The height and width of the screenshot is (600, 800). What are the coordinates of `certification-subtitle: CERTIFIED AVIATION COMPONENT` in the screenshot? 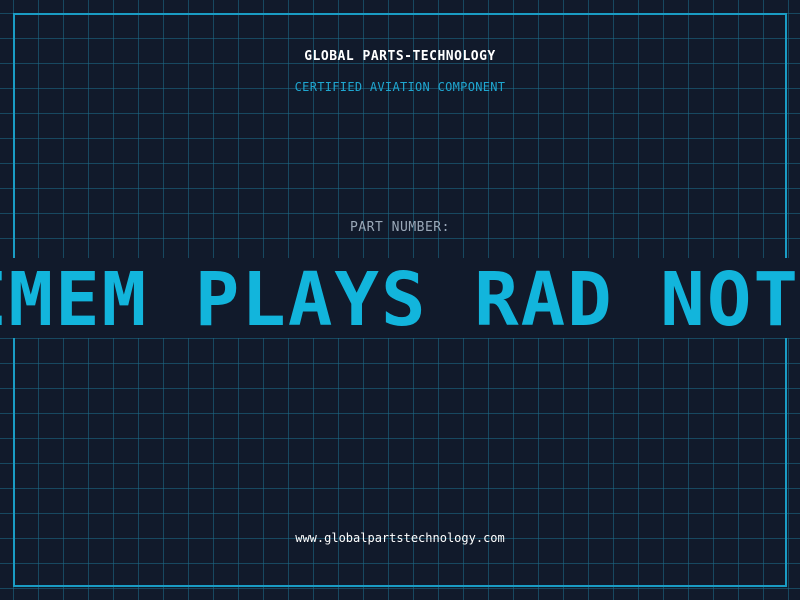 It's located at (400, 87).